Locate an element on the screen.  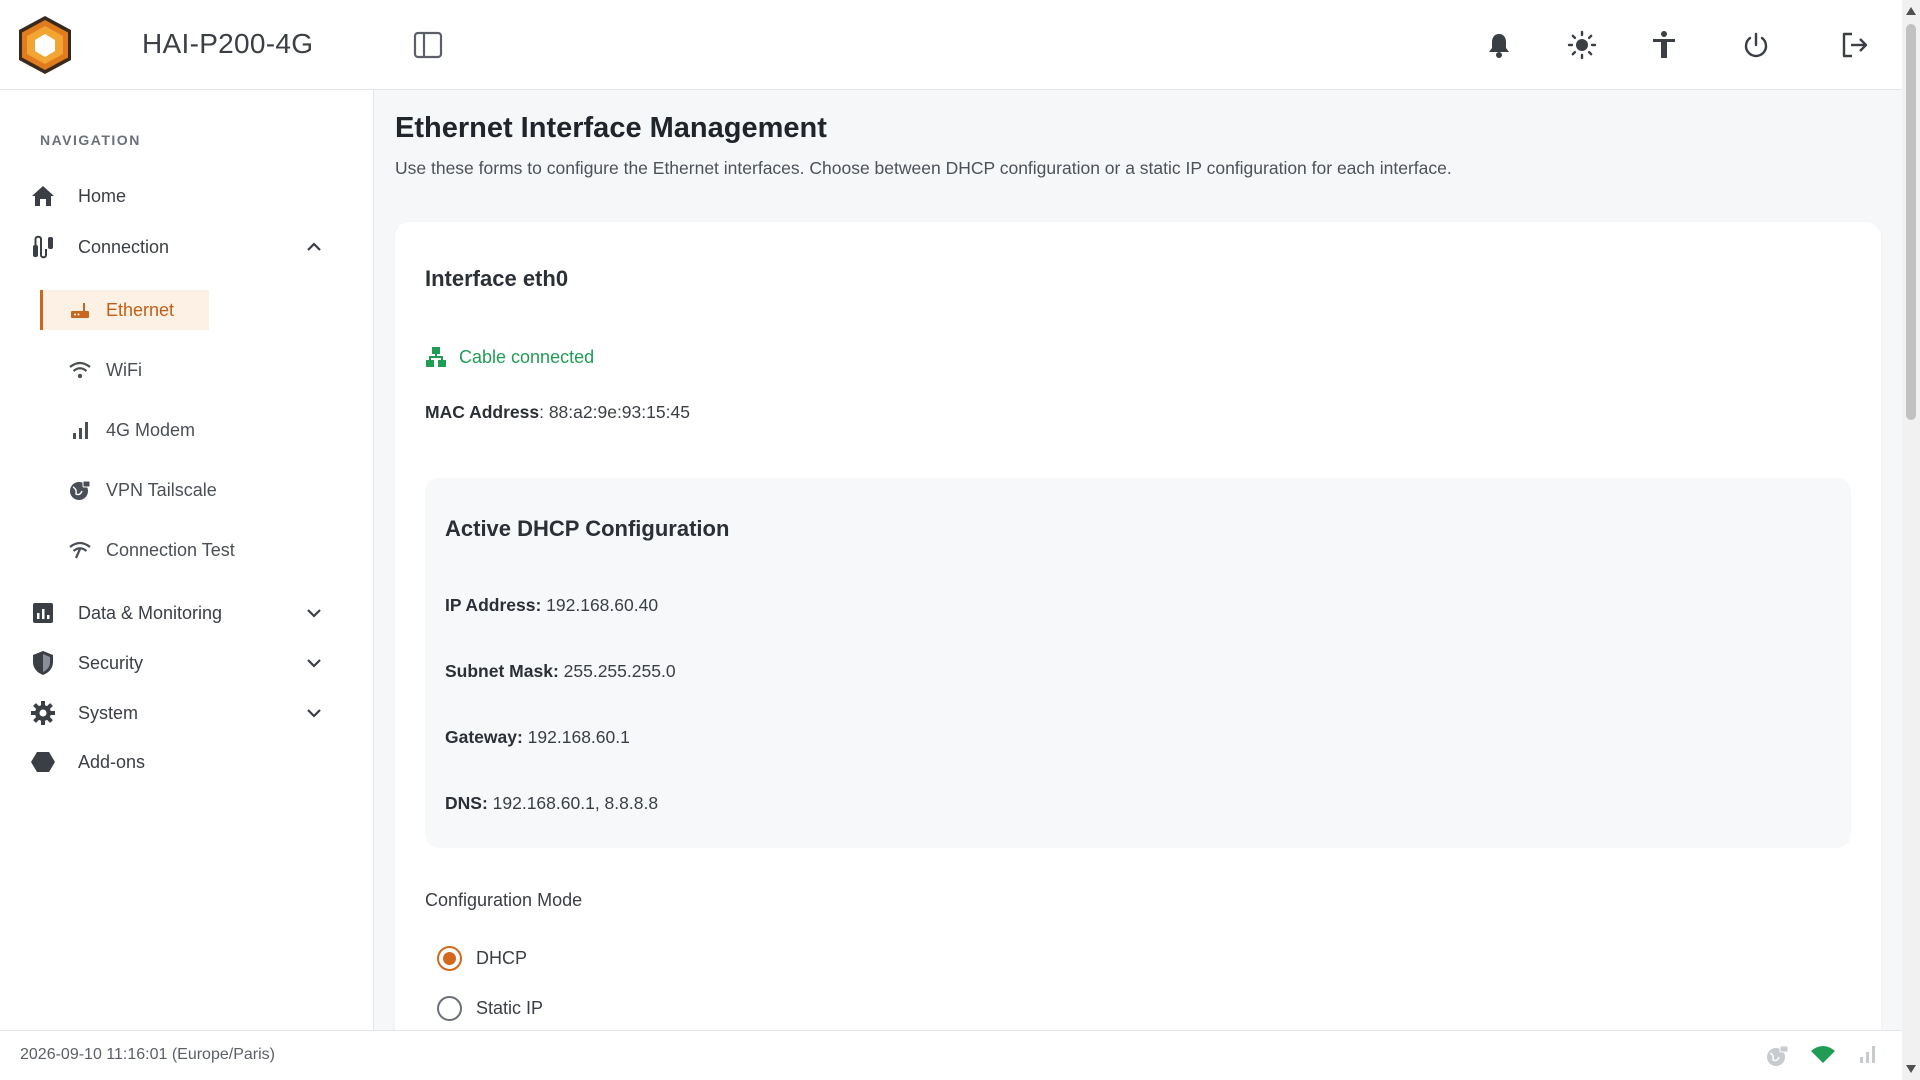
network-connected-icon is located at coordinates (436, 357).